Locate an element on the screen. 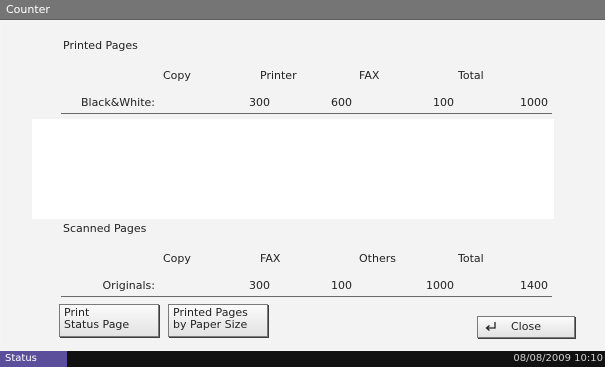  scanned-header-fax: FAX is located at coordinates (270, 258).